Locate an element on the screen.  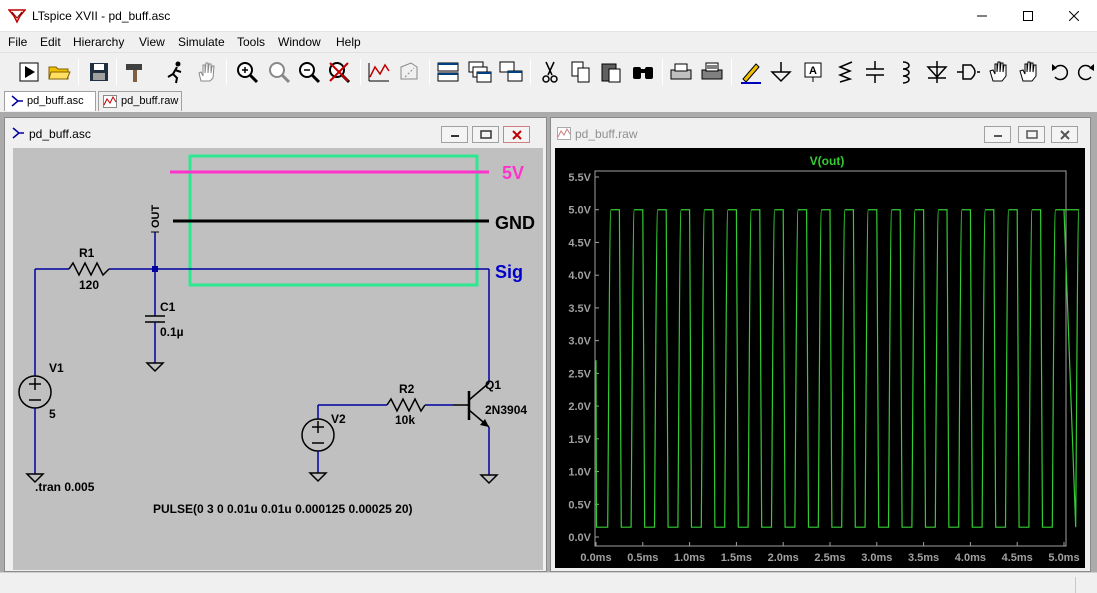
q1-value: 2N3904 is located at coordinates (506, 410).